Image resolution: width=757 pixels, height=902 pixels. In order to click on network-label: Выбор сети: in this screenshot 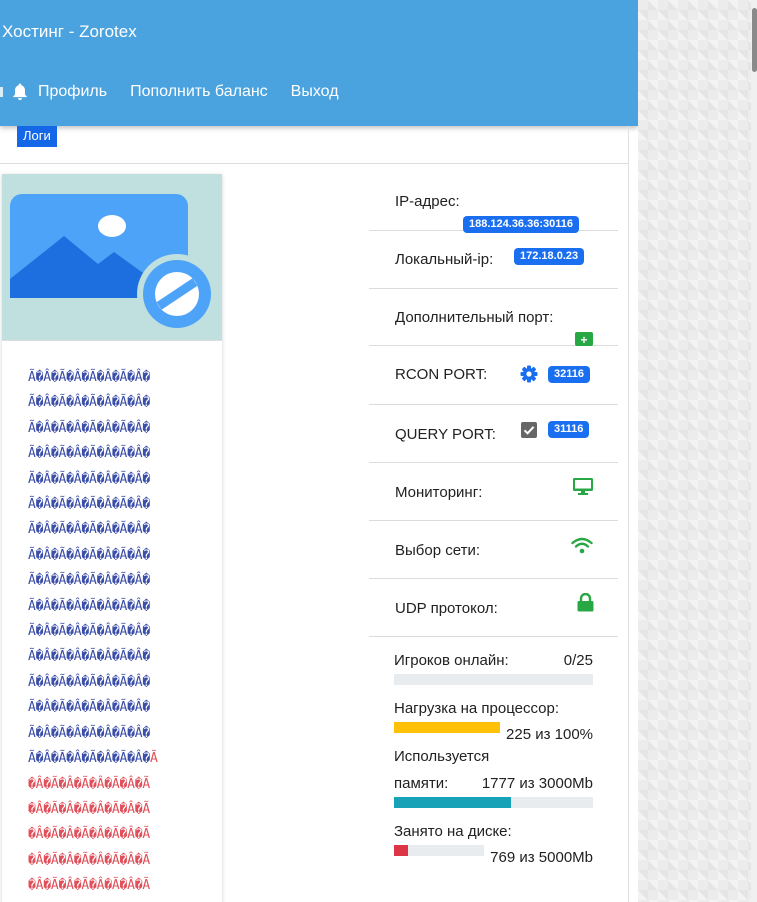, I will do `click(437, 550)`.